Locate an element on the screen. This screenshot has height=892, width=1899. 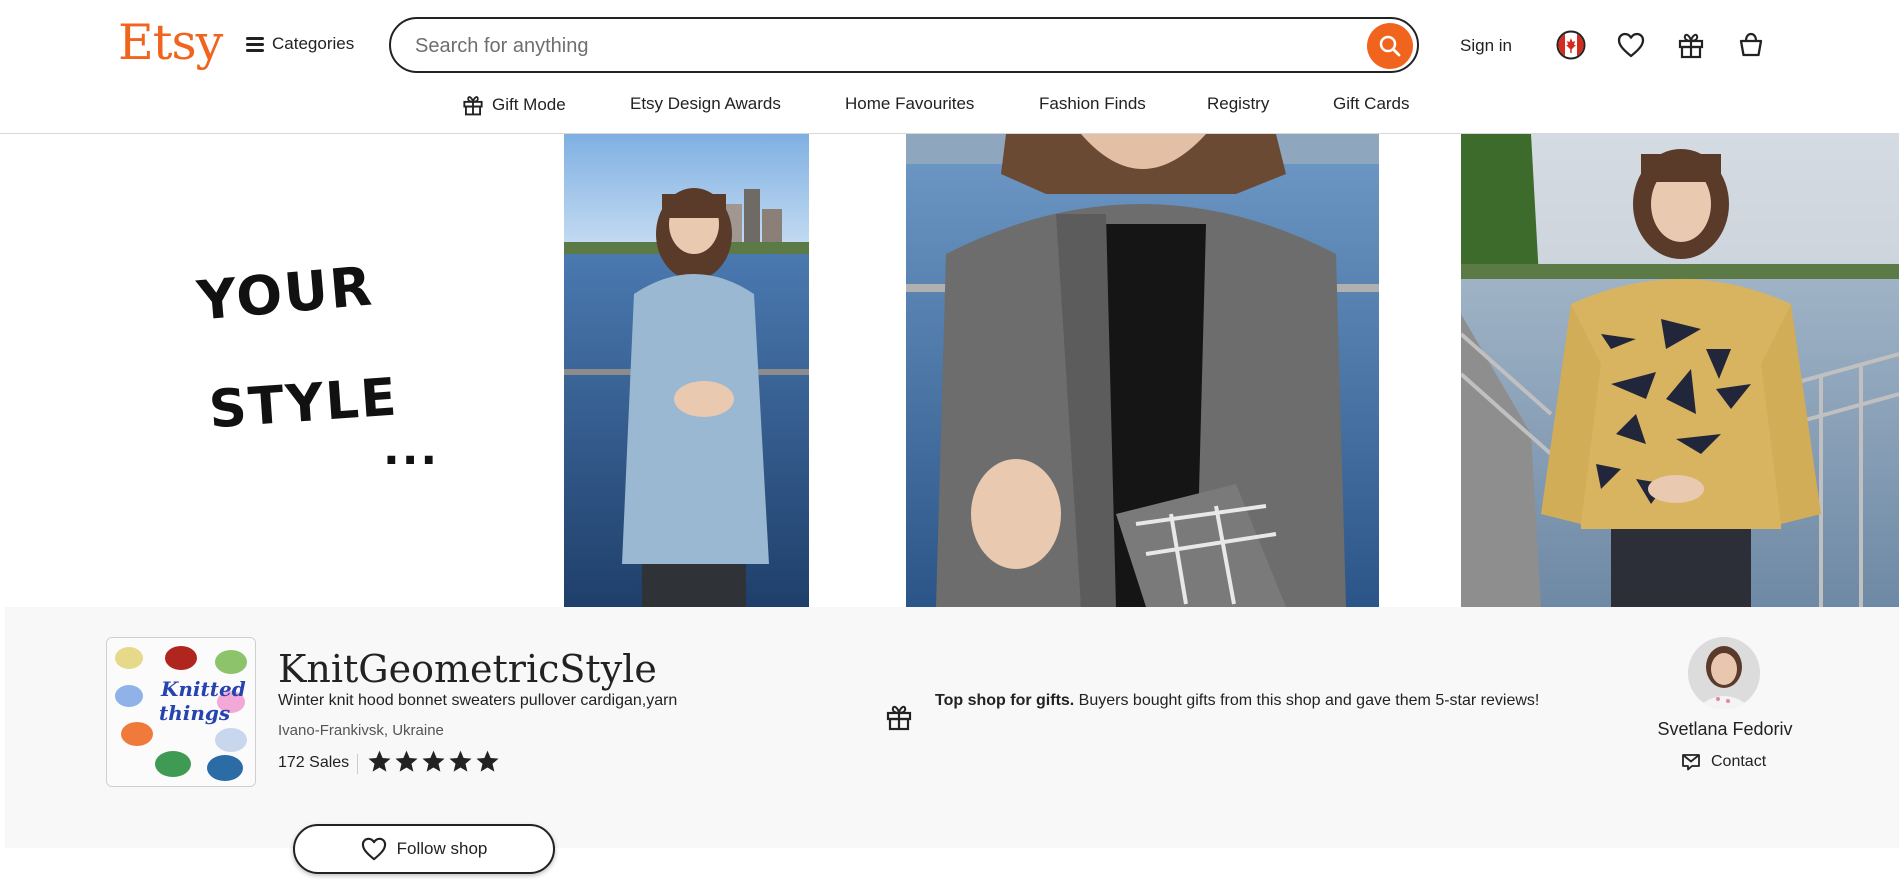
shop-logo-image: Knitted things is located at coordinates (181, 712).